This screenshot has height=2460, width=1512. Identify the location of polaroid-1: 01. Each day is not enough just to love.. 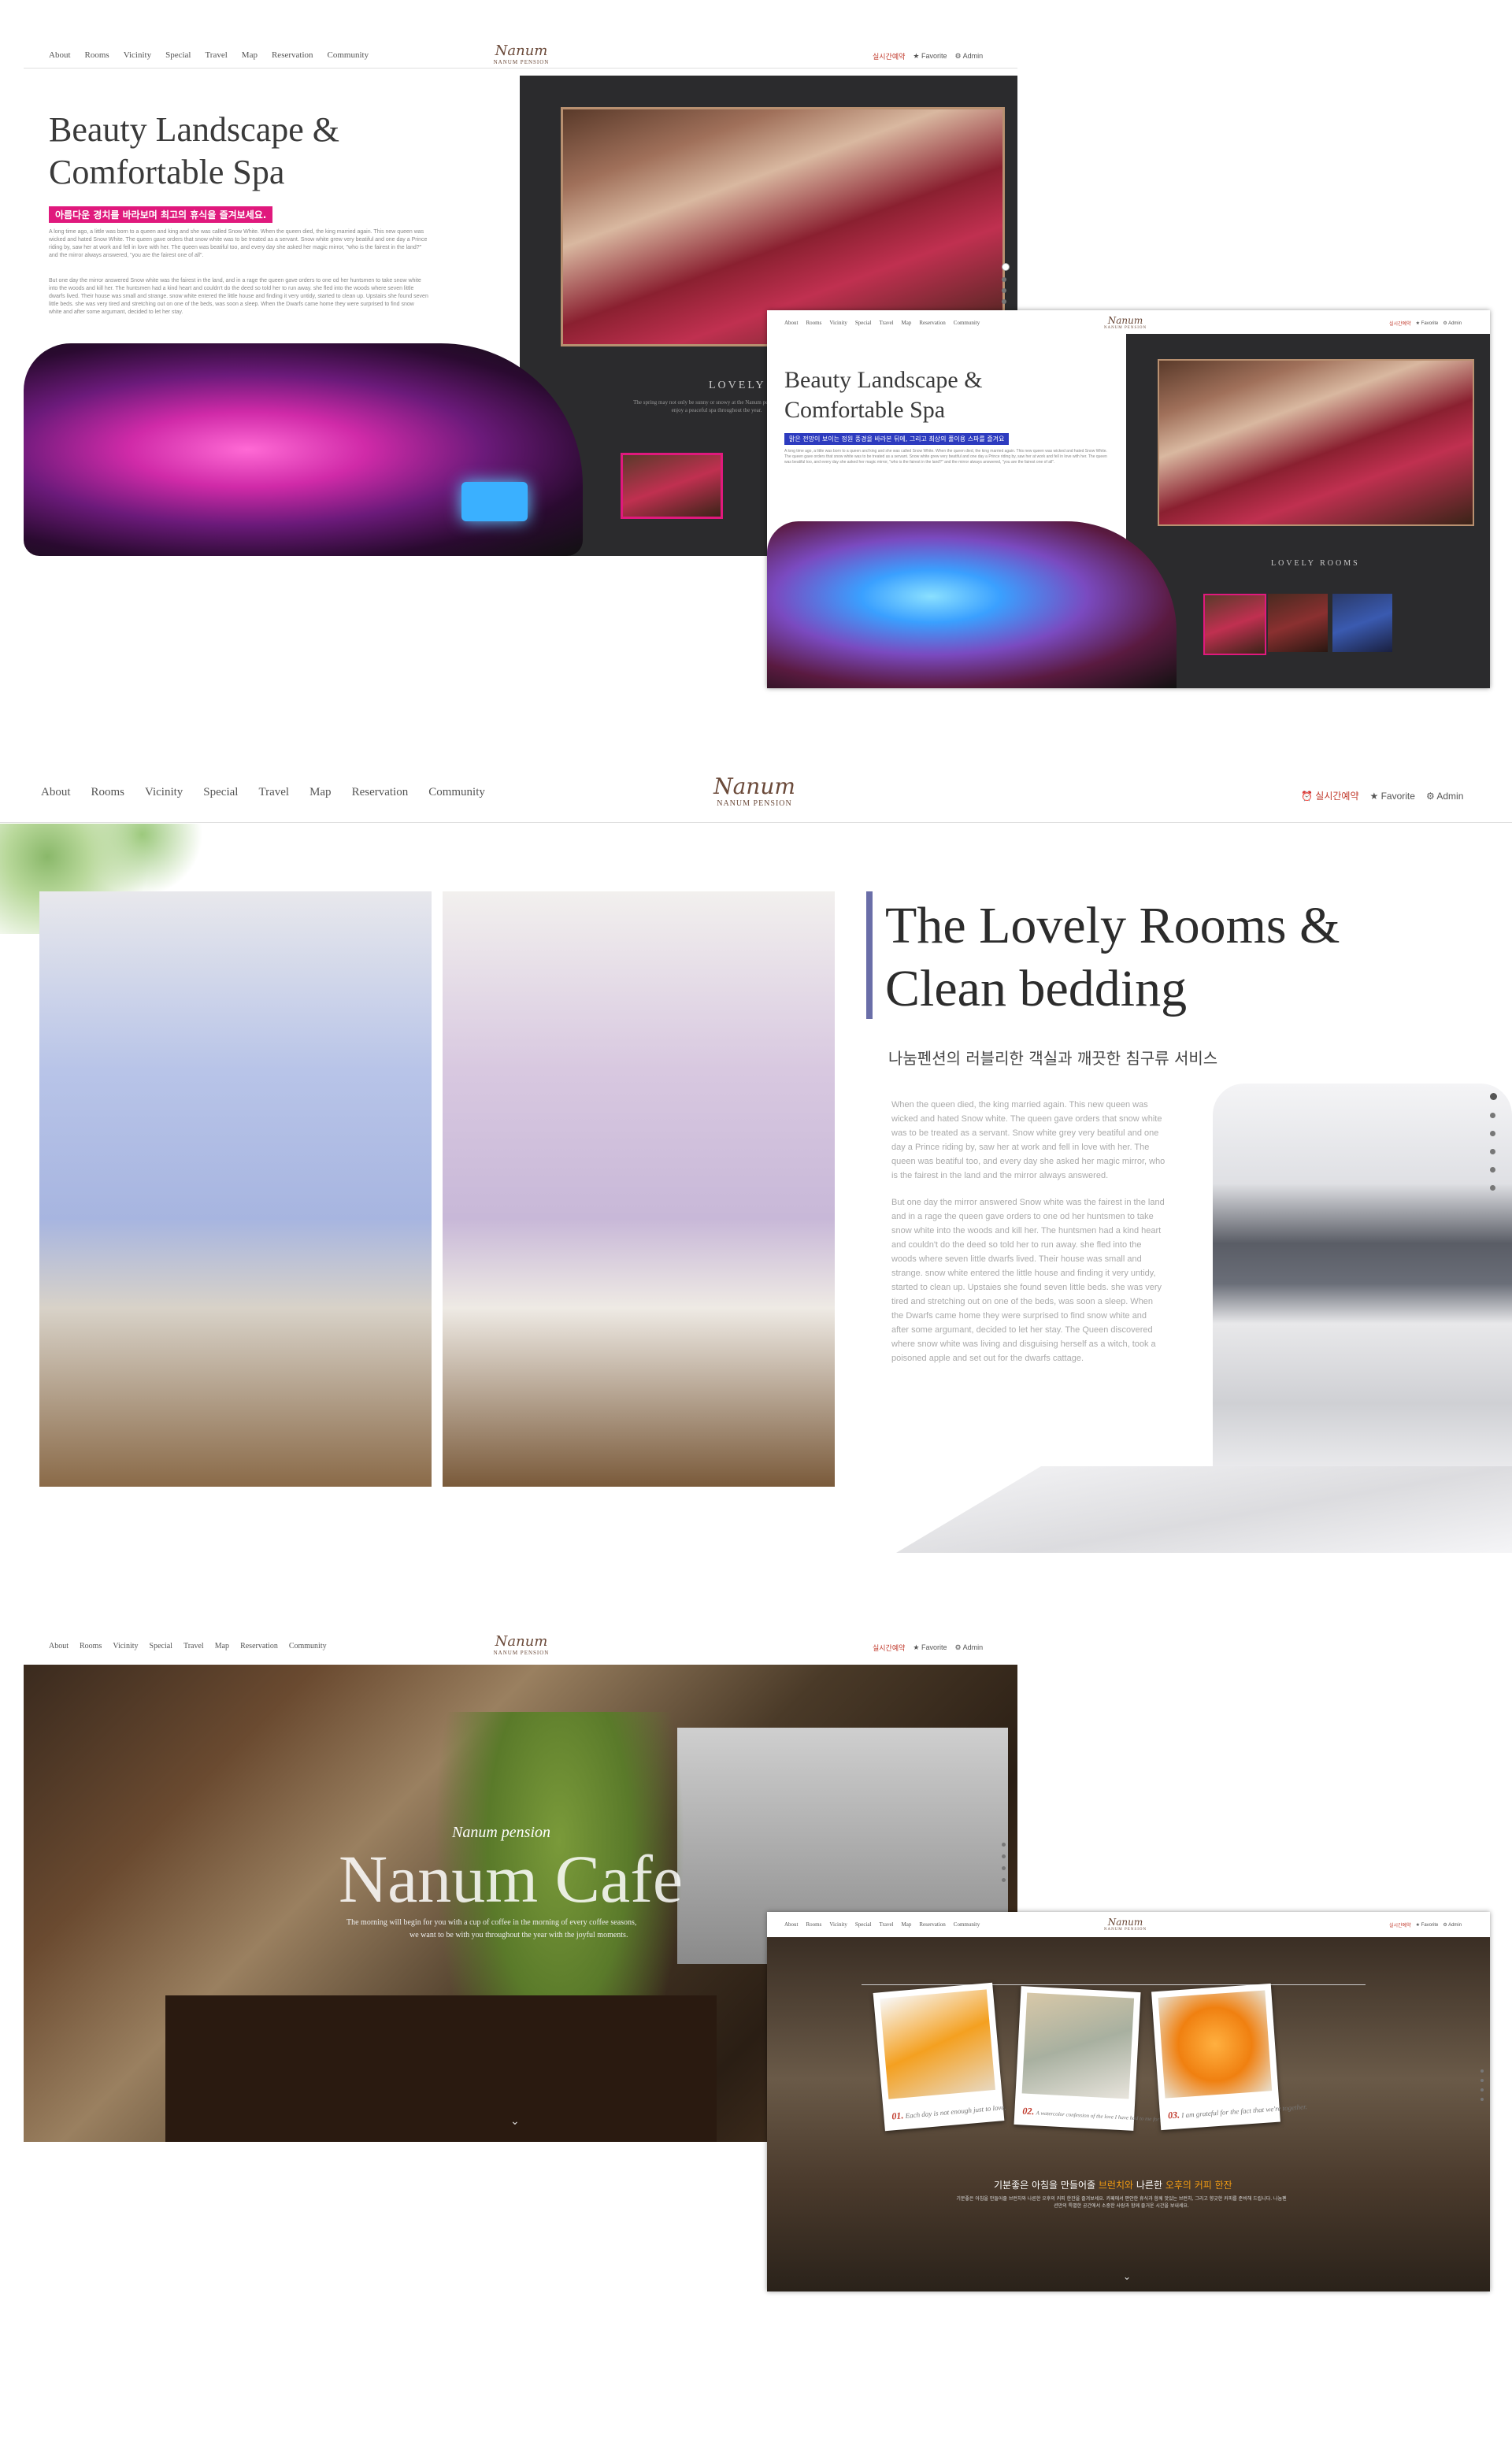
(939, 2057).